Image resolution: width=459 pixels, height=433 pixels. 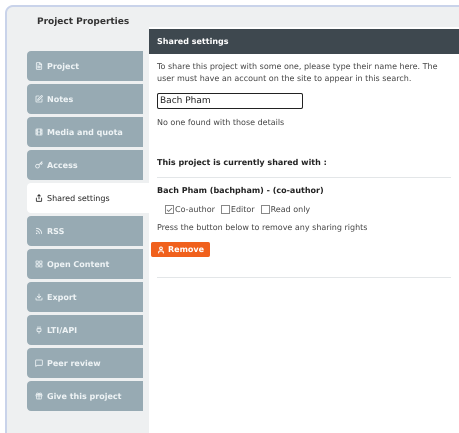 I want to click on sidebar-tab: LTI/API, so click(x=85, y=330).